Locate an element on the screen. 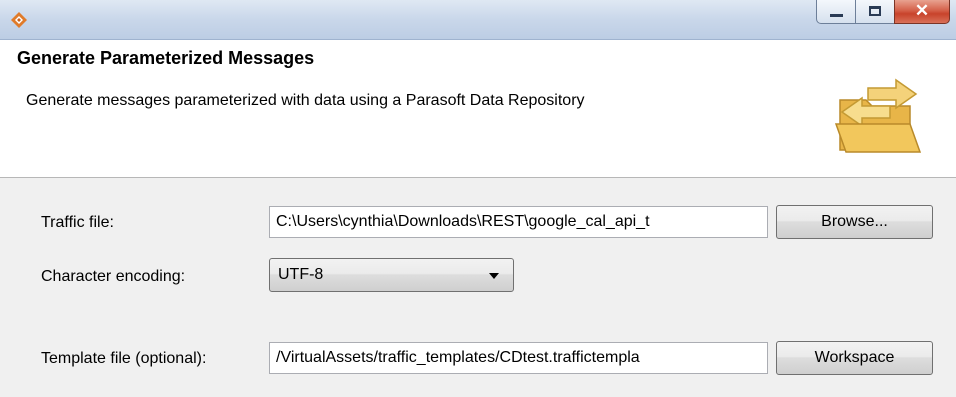 This screenshot has width=956, height=397. app-logo-icon is located at coordinates (19, 20).